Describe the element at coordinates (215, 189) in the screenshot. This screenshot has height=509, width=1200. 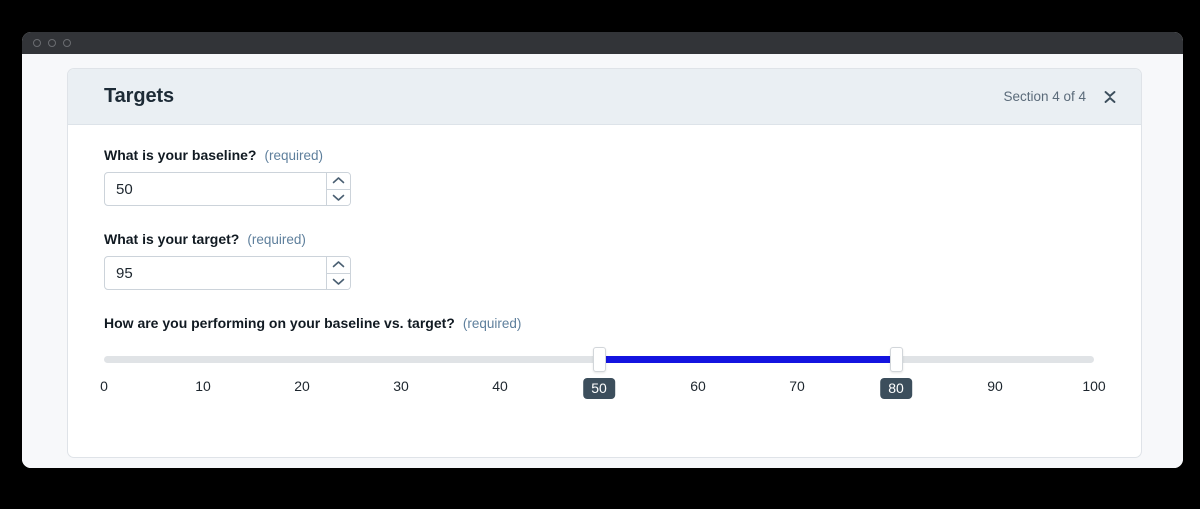
I see `baseline-input` at that location.